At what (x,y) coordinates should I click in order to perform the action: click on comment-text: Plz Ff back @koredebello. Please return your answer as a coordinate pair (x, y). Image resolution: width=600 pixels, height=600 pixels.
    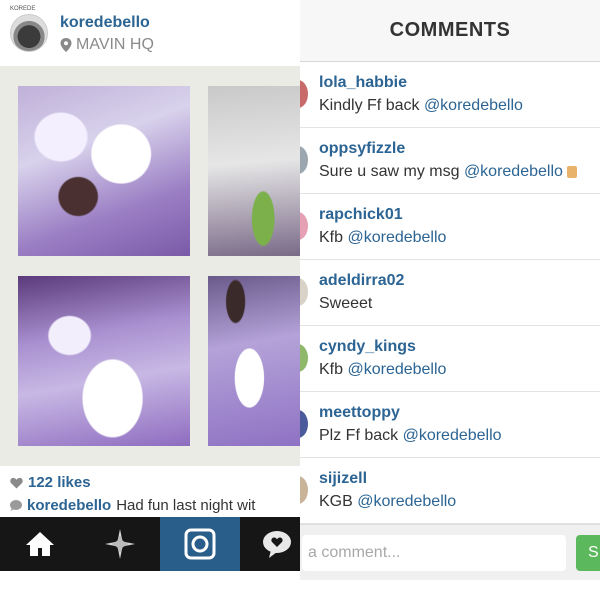
    Looking at the image, I should click on (410, 436).